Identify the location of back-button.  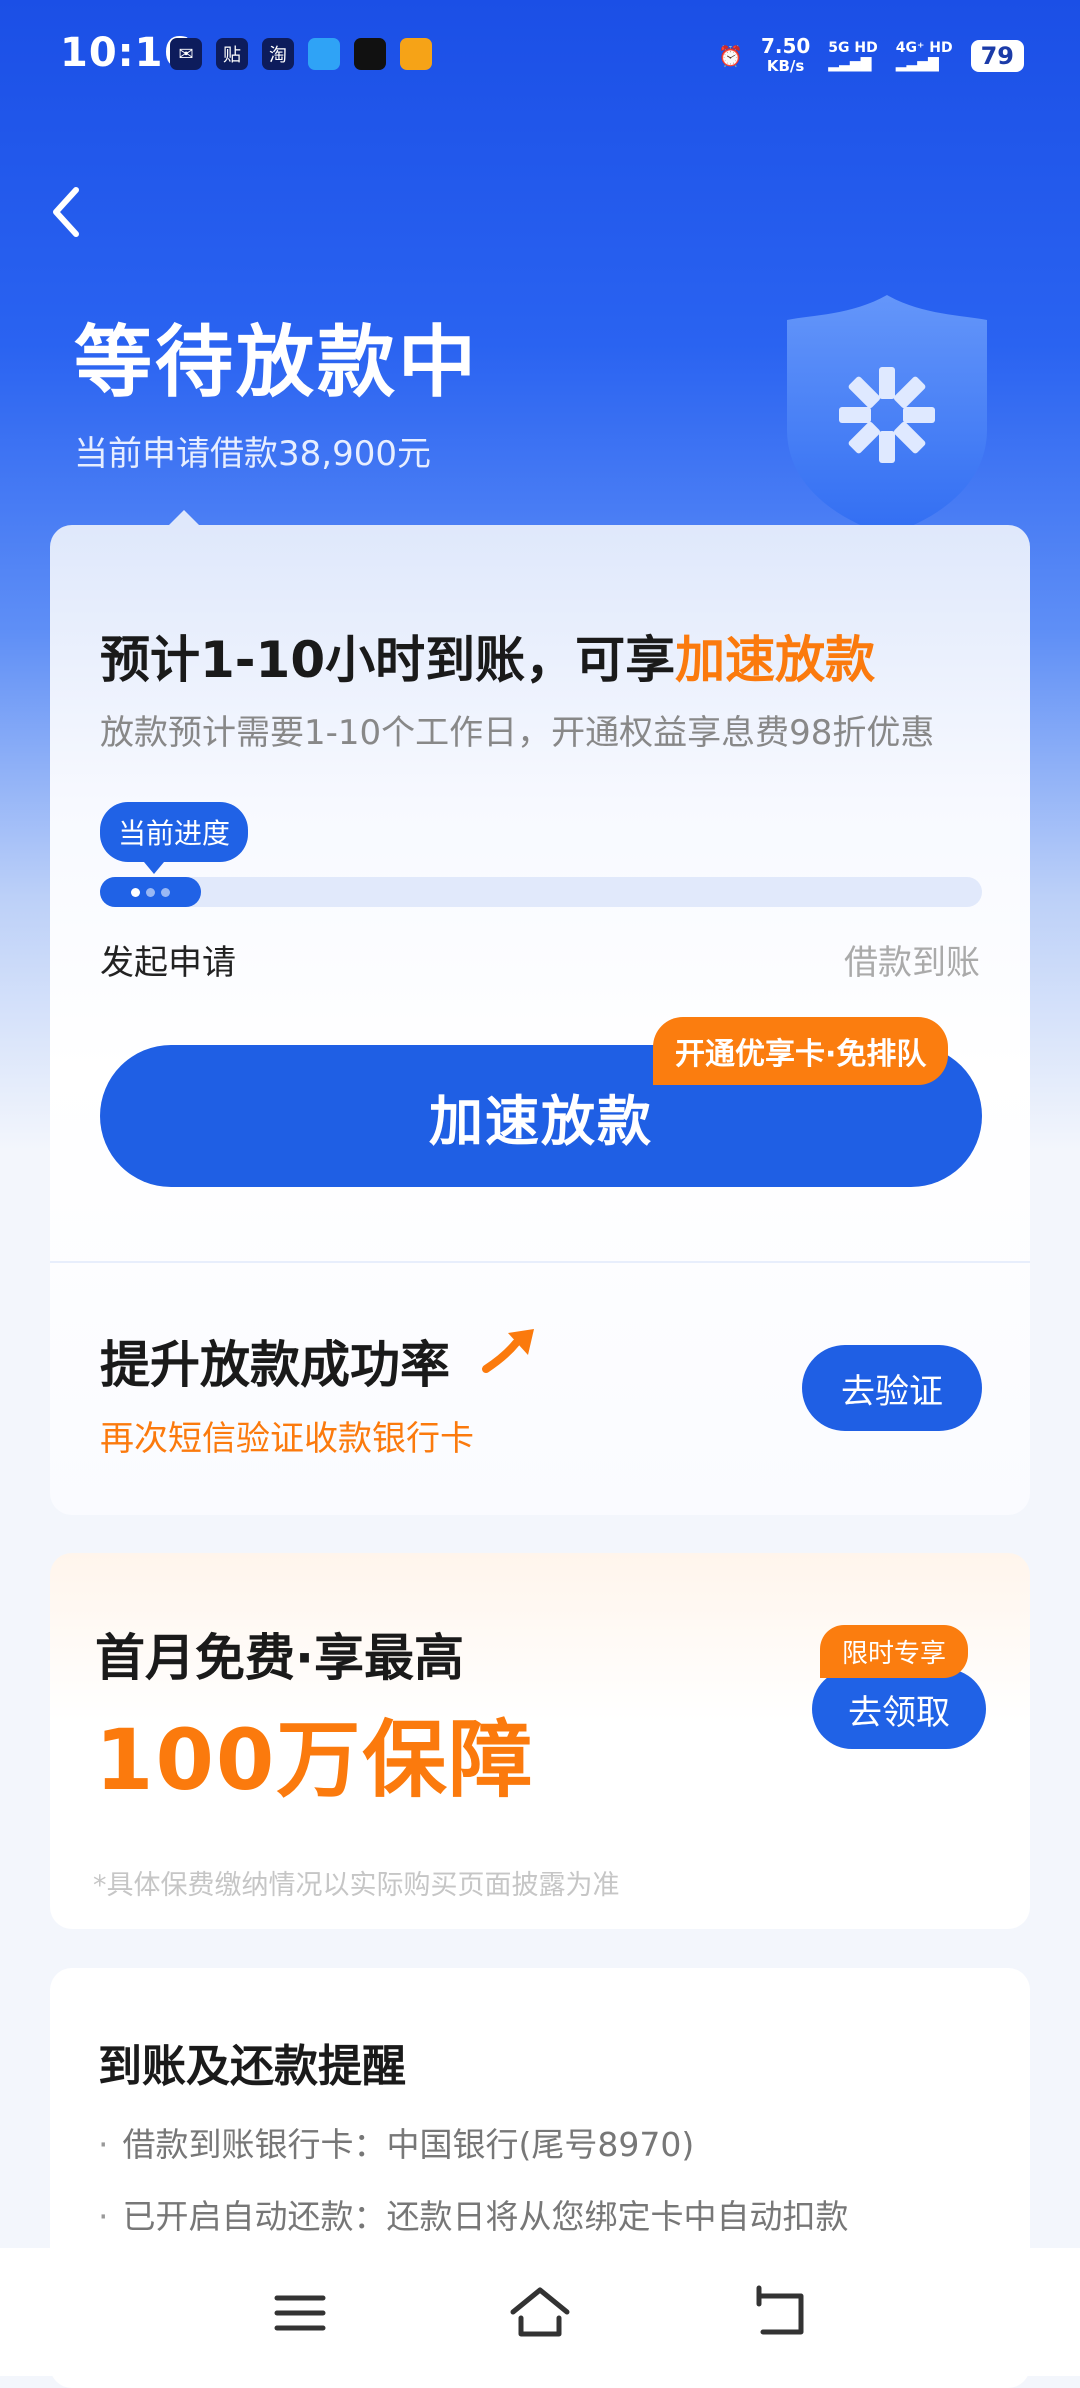
(68, 212).